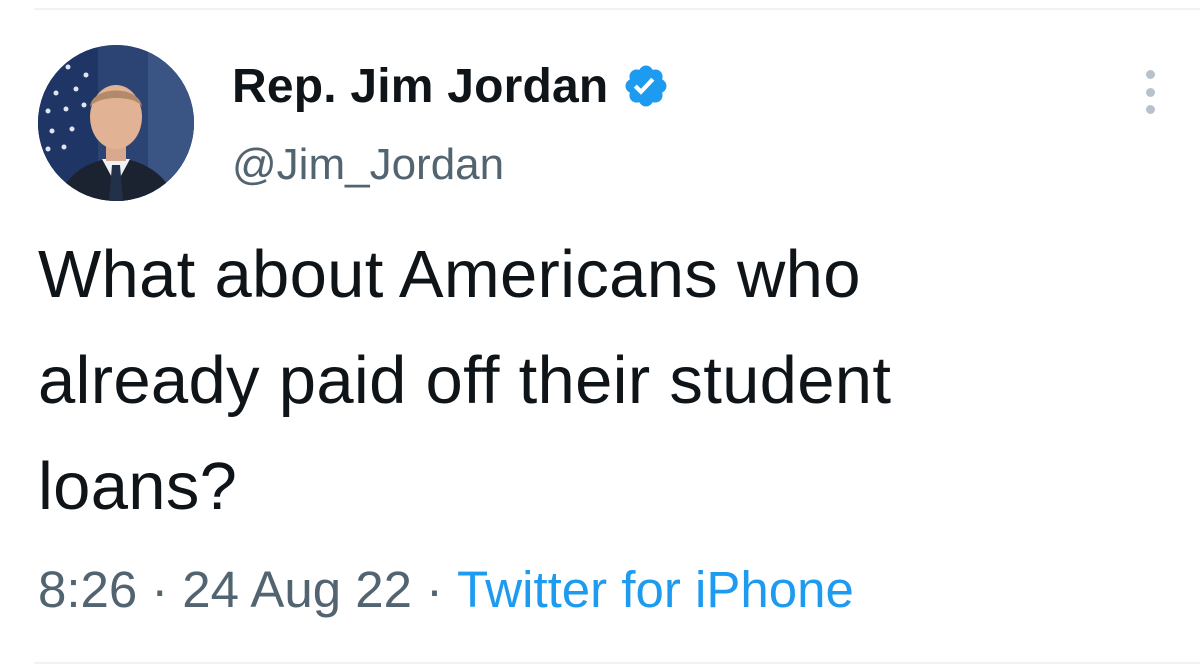 The width and height of the screenshot is (1200, 667). I want to click on tweet-meta: 8:26 · 24 Aug 22 · Twitter for iPhone, so click(446, 589).